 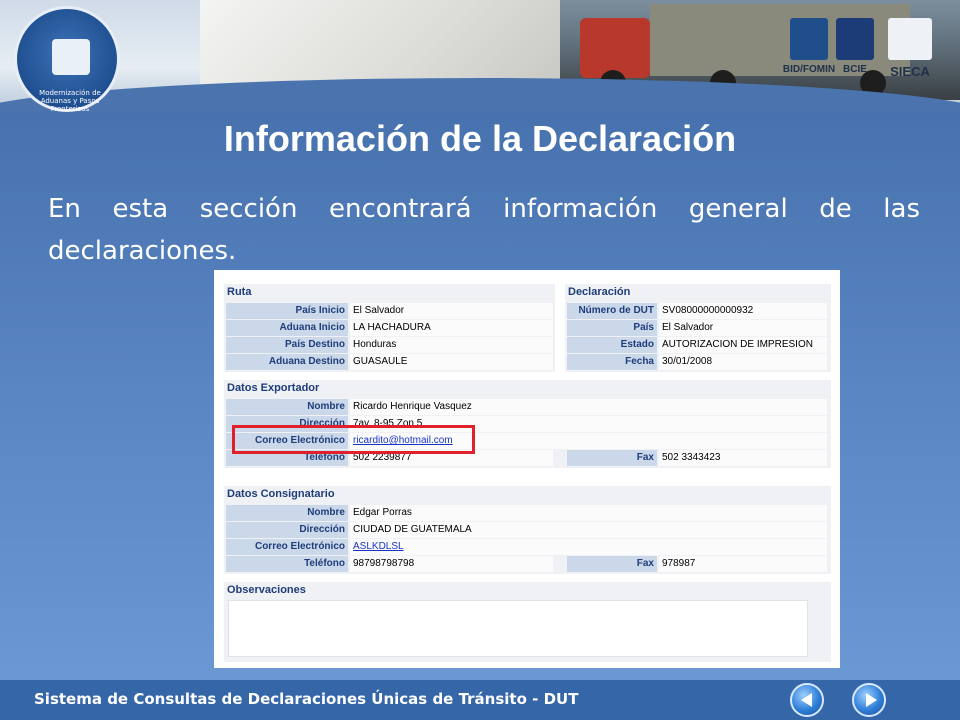 What do you see at coordinates (451, 564) in the screenshot?
I see `value-con-telefono: 98798798798` at bounding box center [451, 564].